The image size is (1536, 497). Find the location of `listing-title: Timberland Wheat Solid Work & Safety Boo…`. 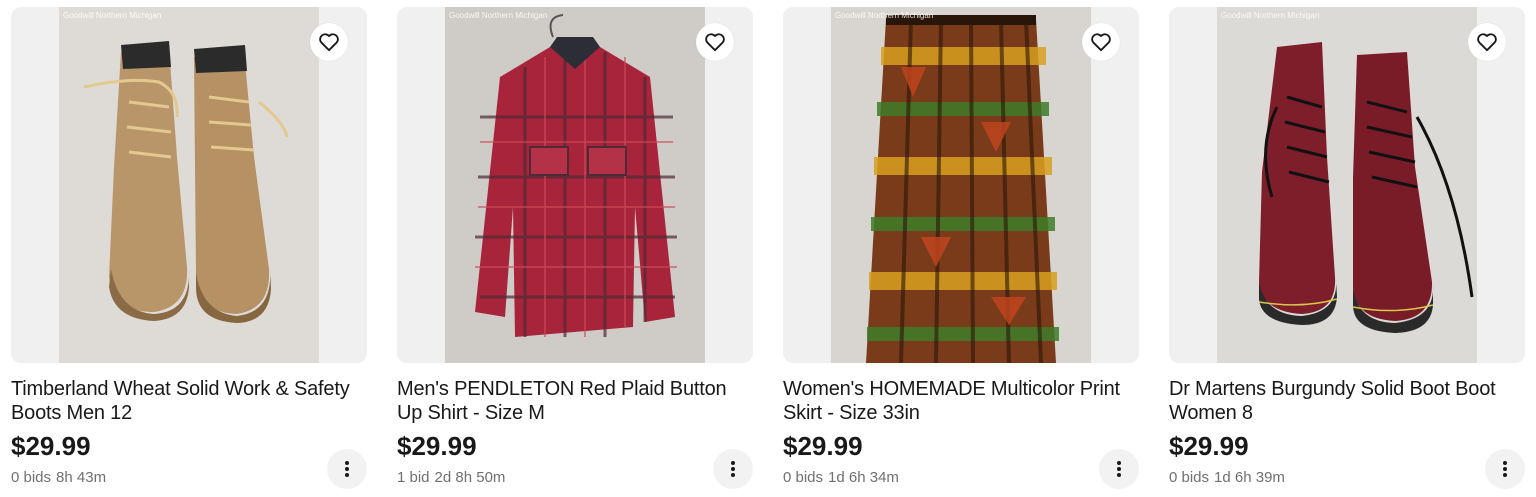

listing-title: Timberland Wheat Solid Work & Safety Boo… is located at coordinates (189, 401).